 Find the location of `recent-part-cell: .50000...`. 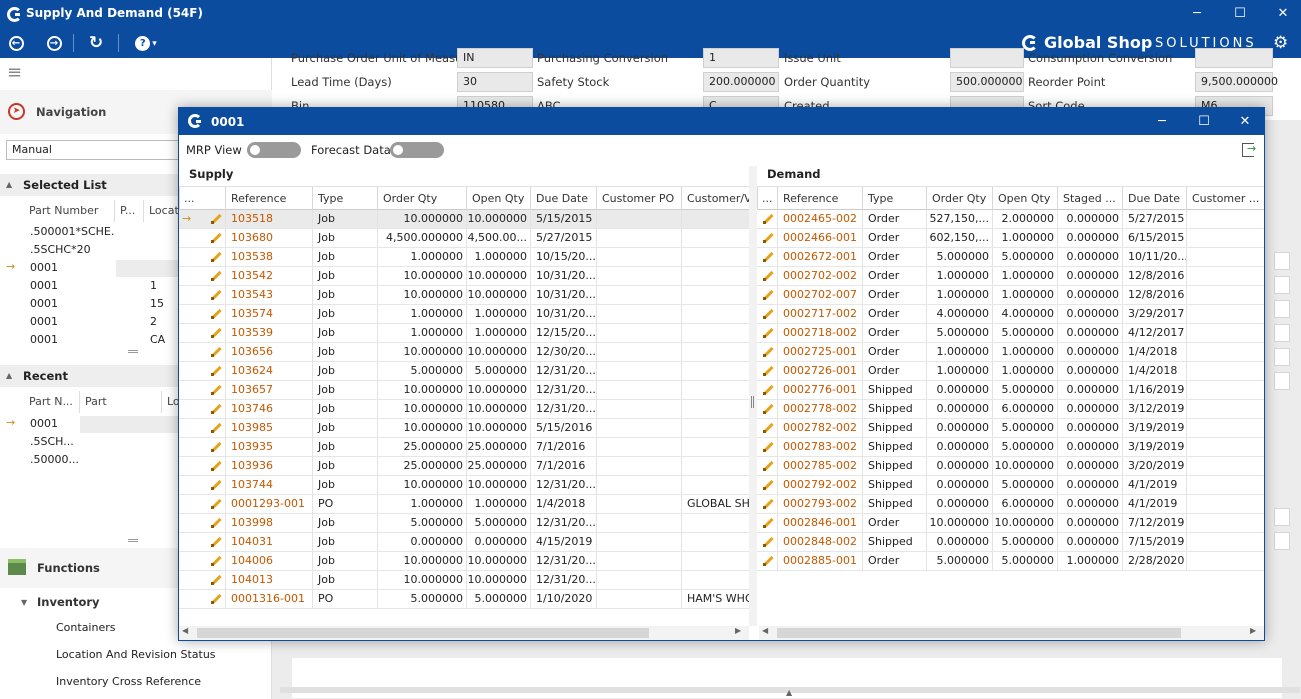

recent-part-cell: .50000... is located at coordinates (54, 460).